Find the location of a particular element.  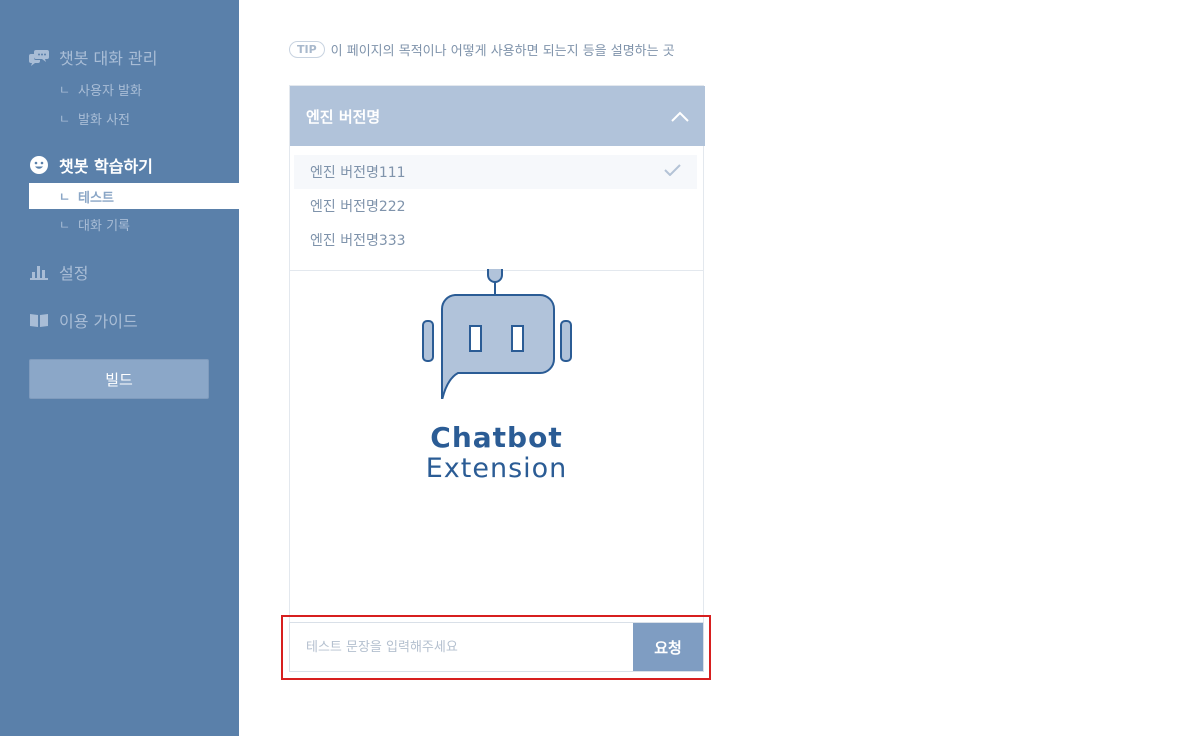

chat-bubbles-icon is located at coordinates (39, 57).